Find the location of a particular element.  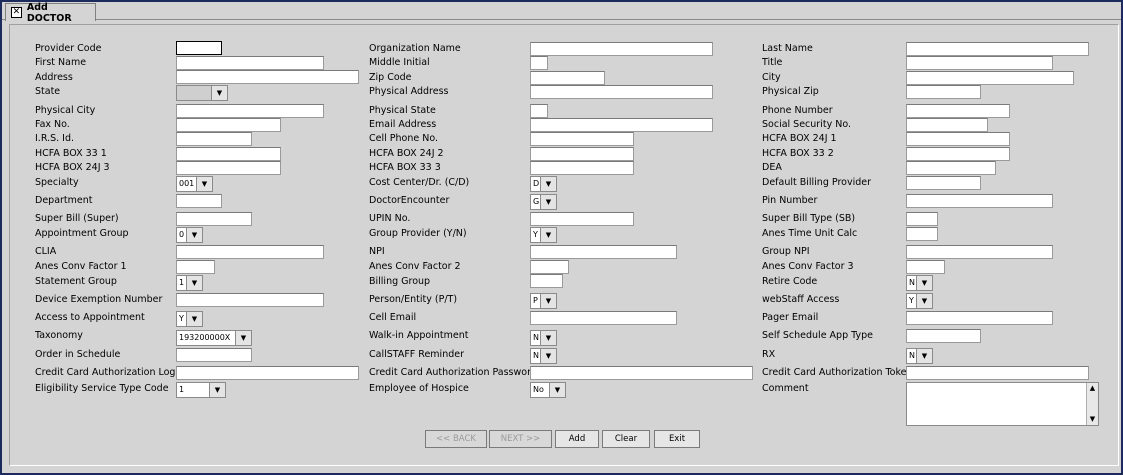

hcfa-33-1-field is located at coordinates (228, 154).